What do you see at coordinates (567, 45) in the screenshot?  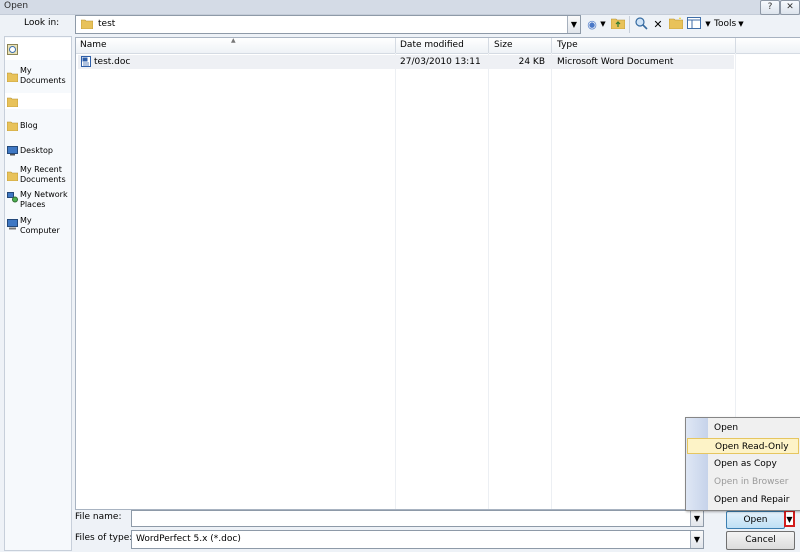 I see `column-header-type: Type` at bounding box center [567, 45].